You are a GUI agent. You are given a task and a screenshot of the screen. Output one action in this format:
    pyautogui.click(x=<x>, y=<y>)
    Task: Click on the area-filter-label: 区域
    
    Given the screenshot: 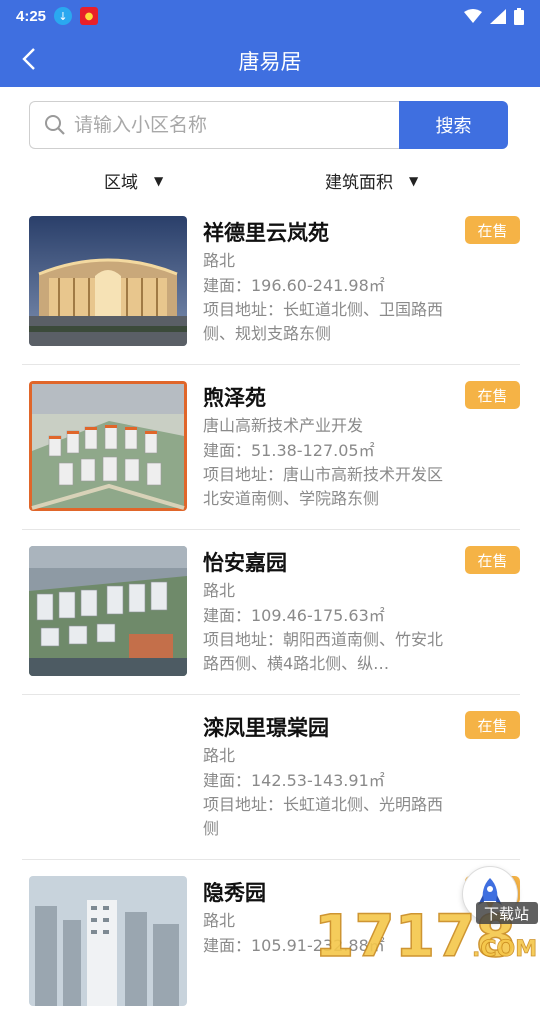 What is the action you would take?
    pyautogui.click(x=121, y=183)
    